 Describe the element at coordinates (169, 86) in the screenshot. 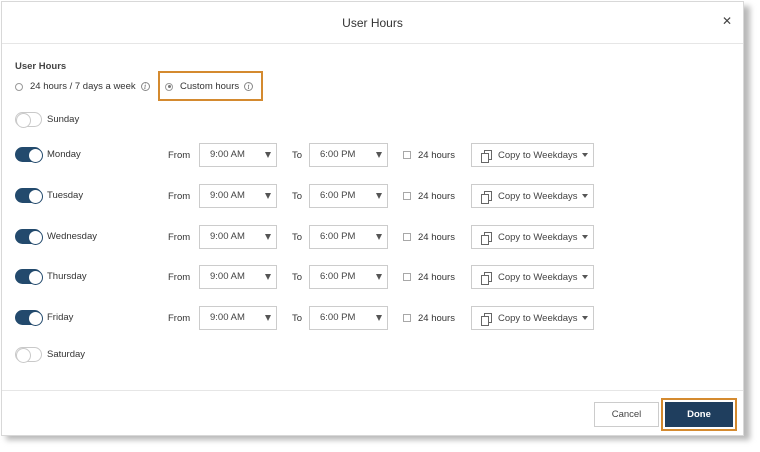

I see `radio-custom-hours-circle` at that location.